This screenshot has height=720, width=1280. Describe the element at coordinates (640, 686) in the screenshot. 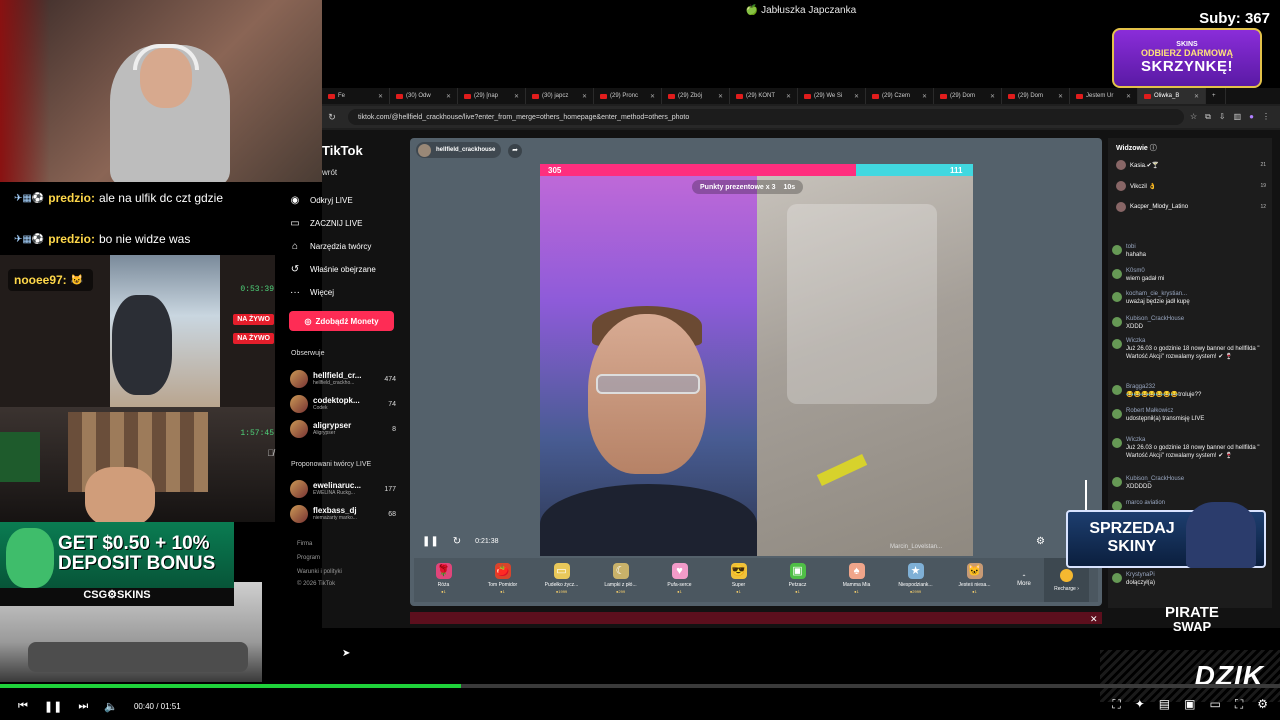

I see `video-progress-bar` at that location.